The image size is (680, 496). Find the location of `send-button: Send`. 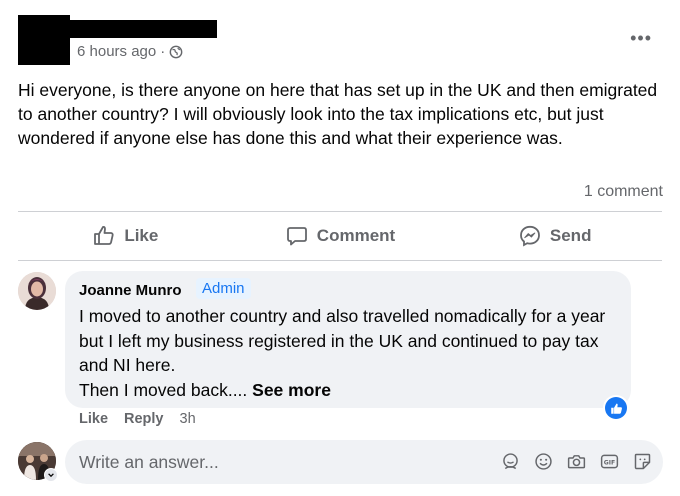

send-button: Send is located at coordinates (554, 236).